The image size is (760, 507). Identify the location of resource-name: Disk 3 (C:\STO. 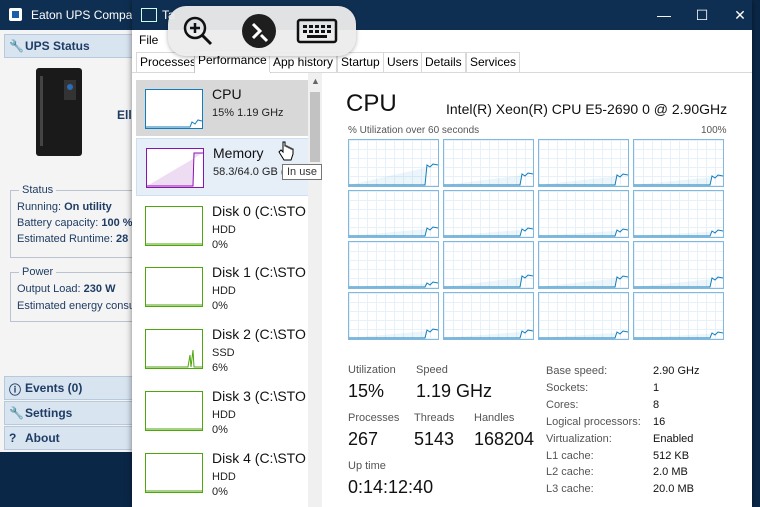
(259, 396).